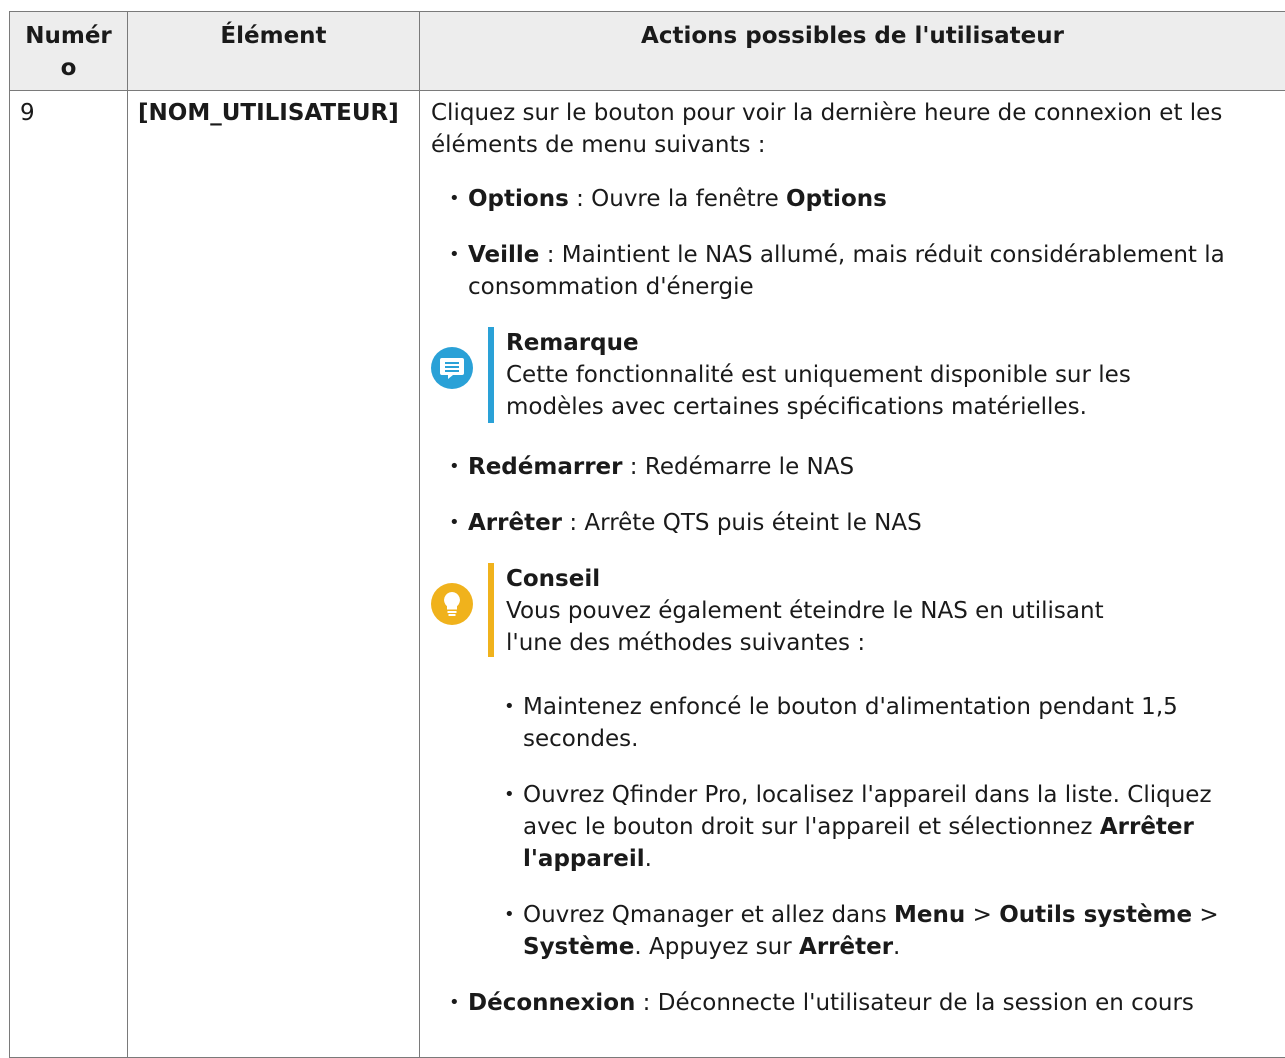  What do you see at coordinates (846, 947) in the screenshot?
I see `method-3-shutdown: Arrêter` at bounding box center [846, 947].